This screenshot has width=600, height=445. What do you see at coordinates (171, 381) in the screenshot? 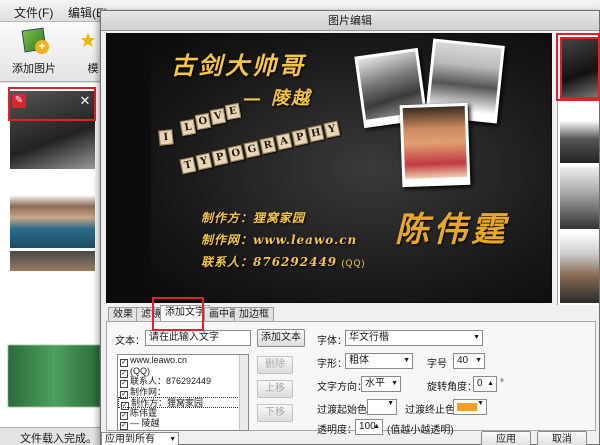
I see `list-item-text: 联系人：876292449` at bounding box center [171, 381].